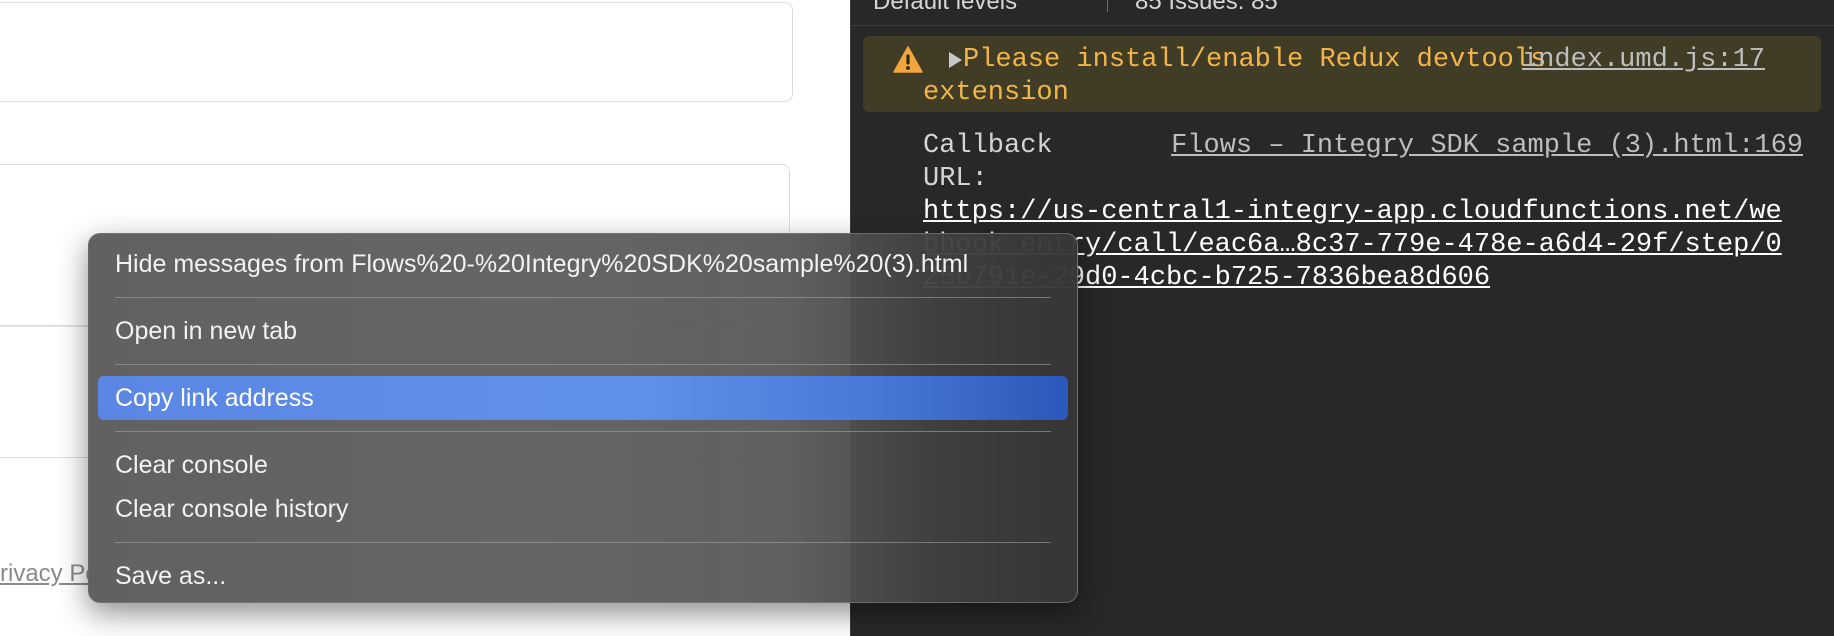  What do you see at coordinates (988, 162) in the screenshot?
I see `log-prefix: Callback URL:` at bounding box center [988, 162].